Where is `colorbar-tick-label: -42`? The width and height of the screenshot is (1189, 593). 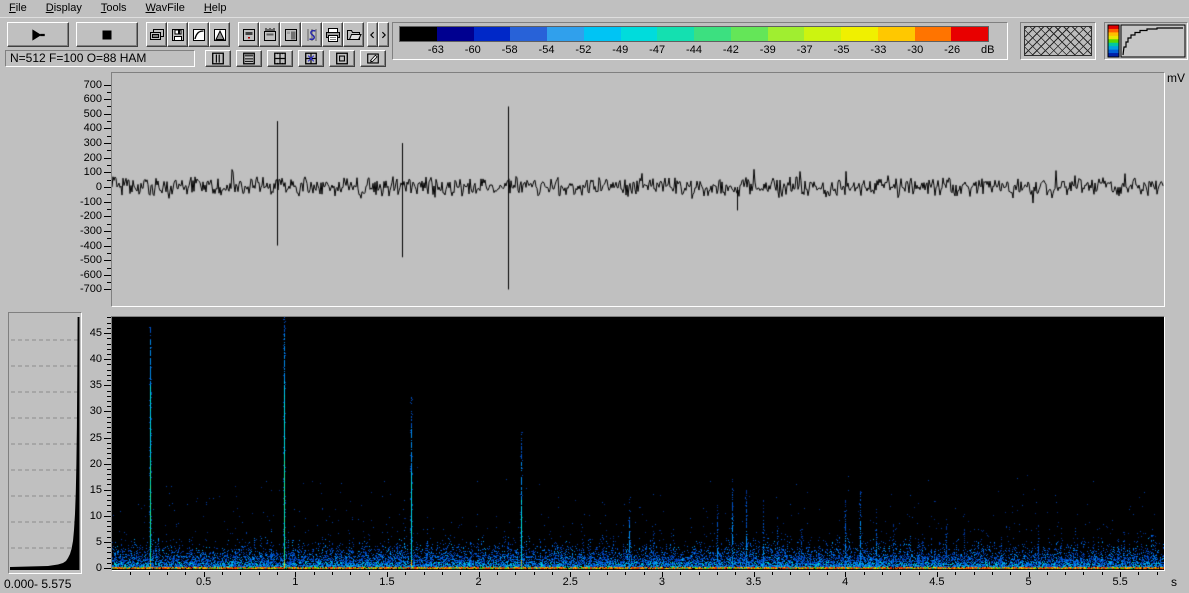
colorbar-tick-label: -42 is located at coordinates (730, 50).